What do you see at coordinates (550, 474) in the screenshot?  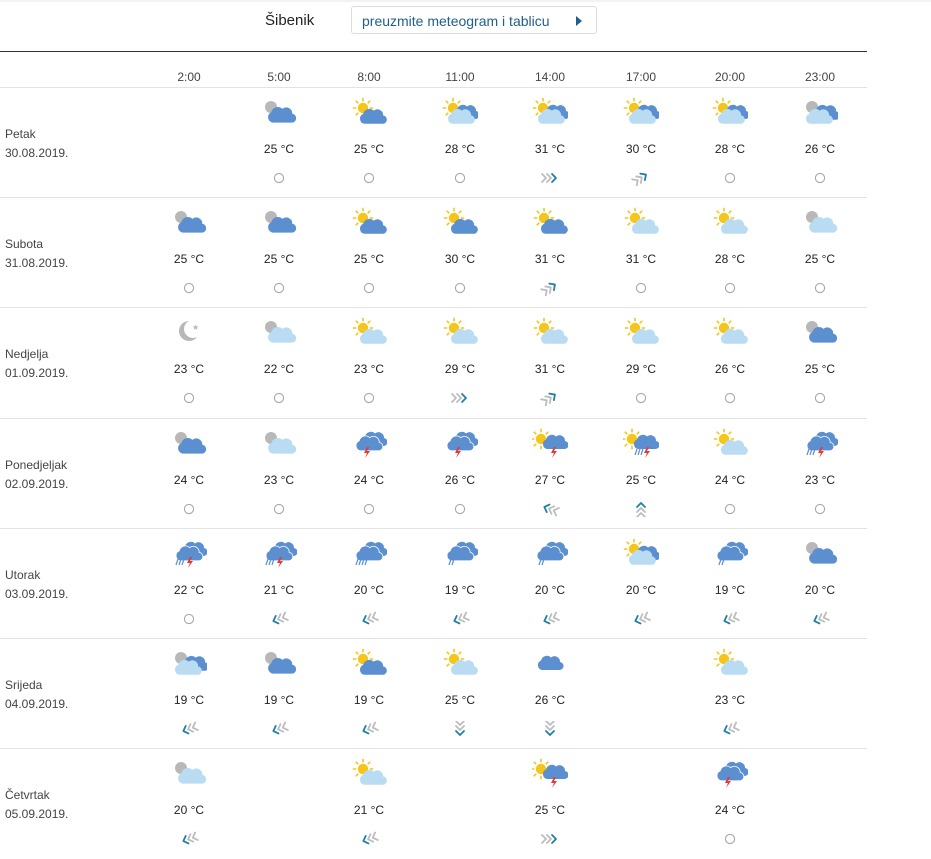 I see `forecast-cell: 27 °C` at bounding box center [550, 474].